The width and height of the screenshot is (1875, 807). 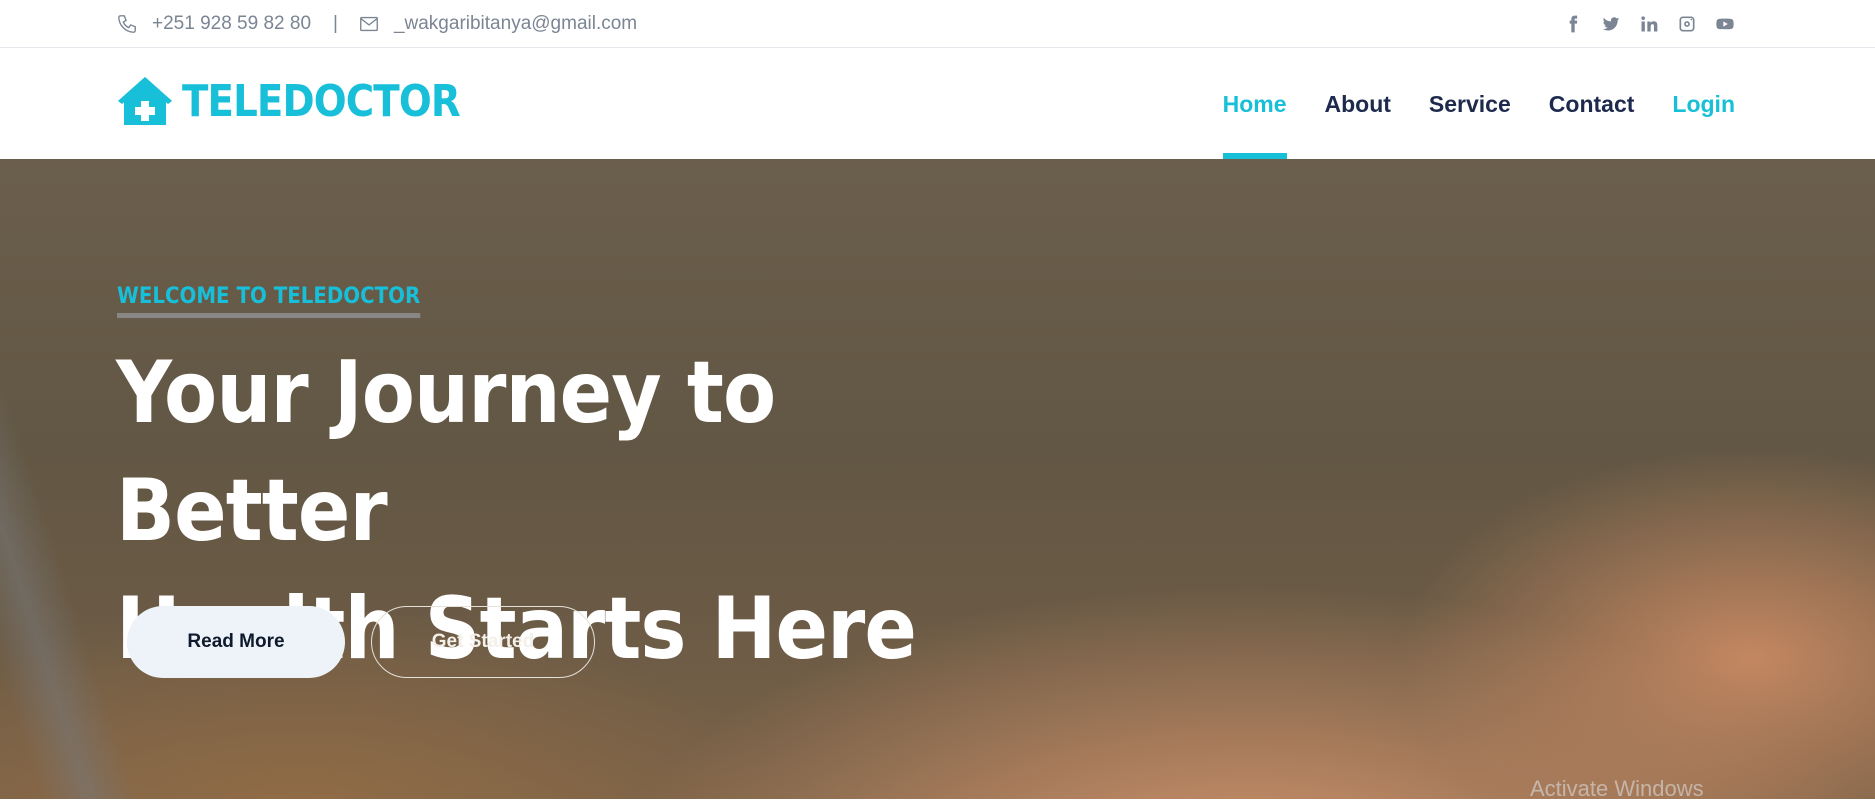 What do you see at coordinates (1470, 104) in the screenshot?
I see `nav-service: Service` at bounding box center [1470, 104].